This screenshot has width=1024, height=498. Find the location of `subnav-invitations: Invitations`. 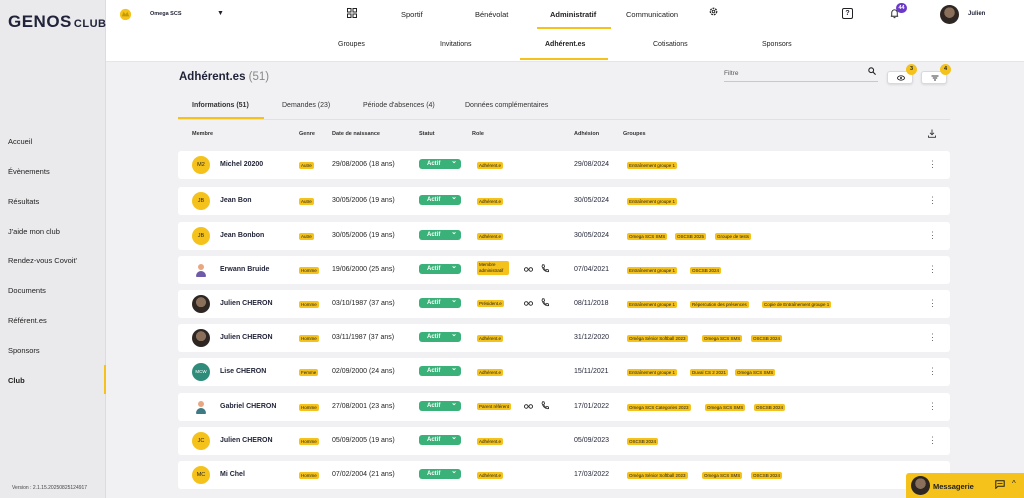

subnav-invitations: Invitations is located at coordinates (456, 44).